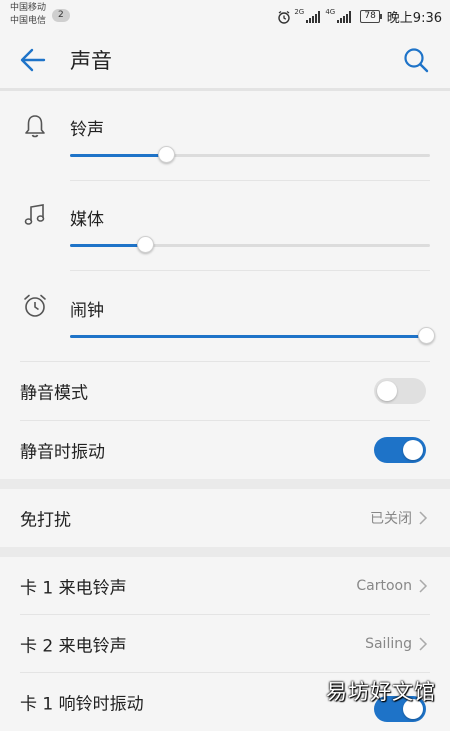 The width and height of the screenshot is (450, 731). What do you see at coordinates (414, 18) in the screenshot?
I see `clock: 晚上9:36` at bounding box center [414, 18].